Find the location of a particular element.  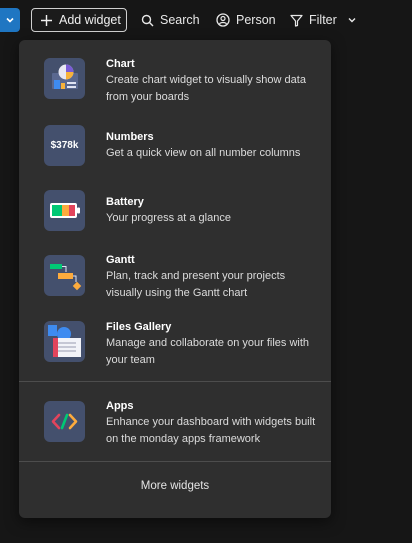

menu-item-battery: Battery Your progress at a glance is located at coordinates (175, 212).